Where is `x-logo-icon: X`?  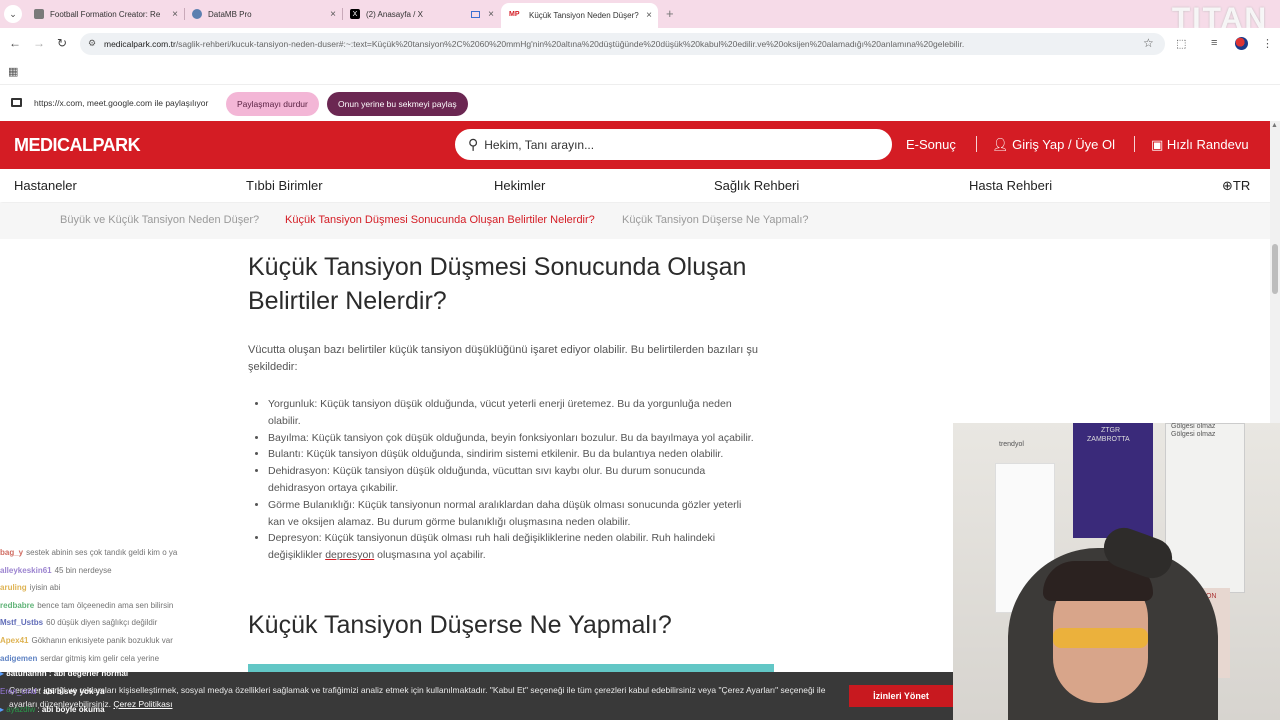 x-logo-icon: X is located at coordinates (355, 14).